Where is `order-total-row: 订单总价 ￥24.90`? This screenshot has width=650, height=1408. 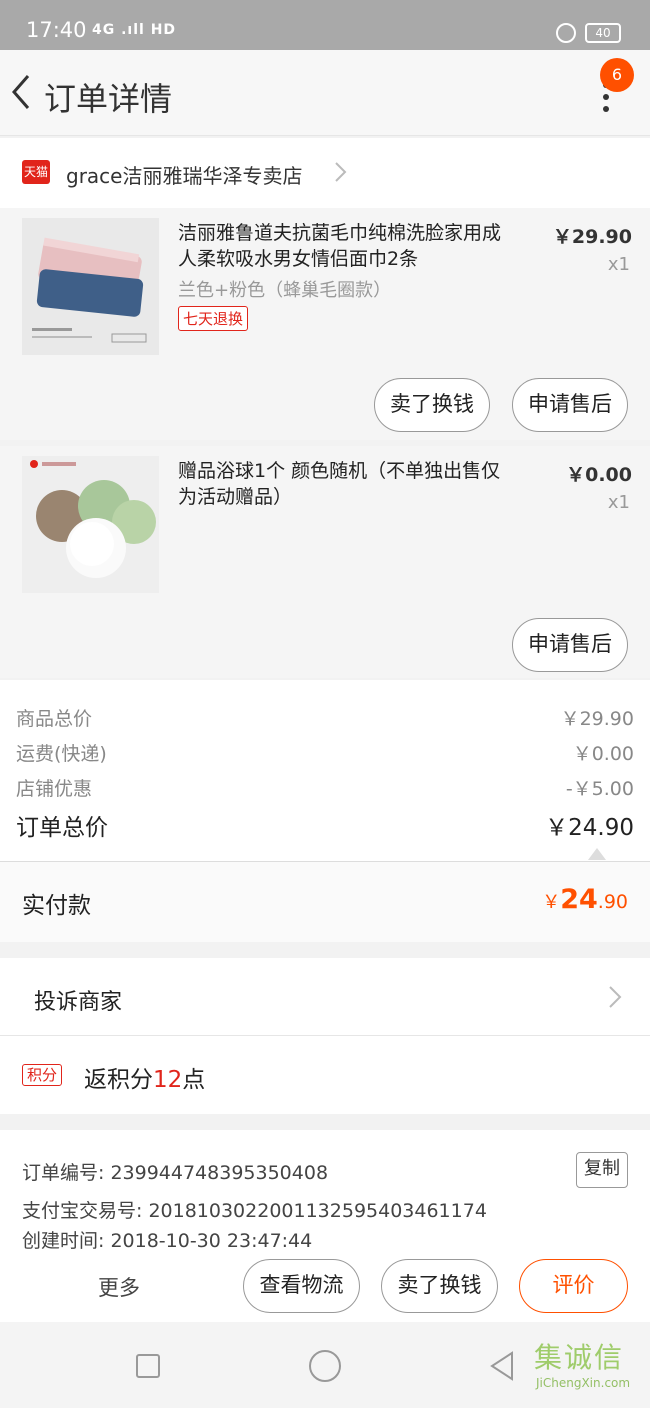
order-total-row: 订单总价 ￥24.90 is located at coordinates (325, 825).